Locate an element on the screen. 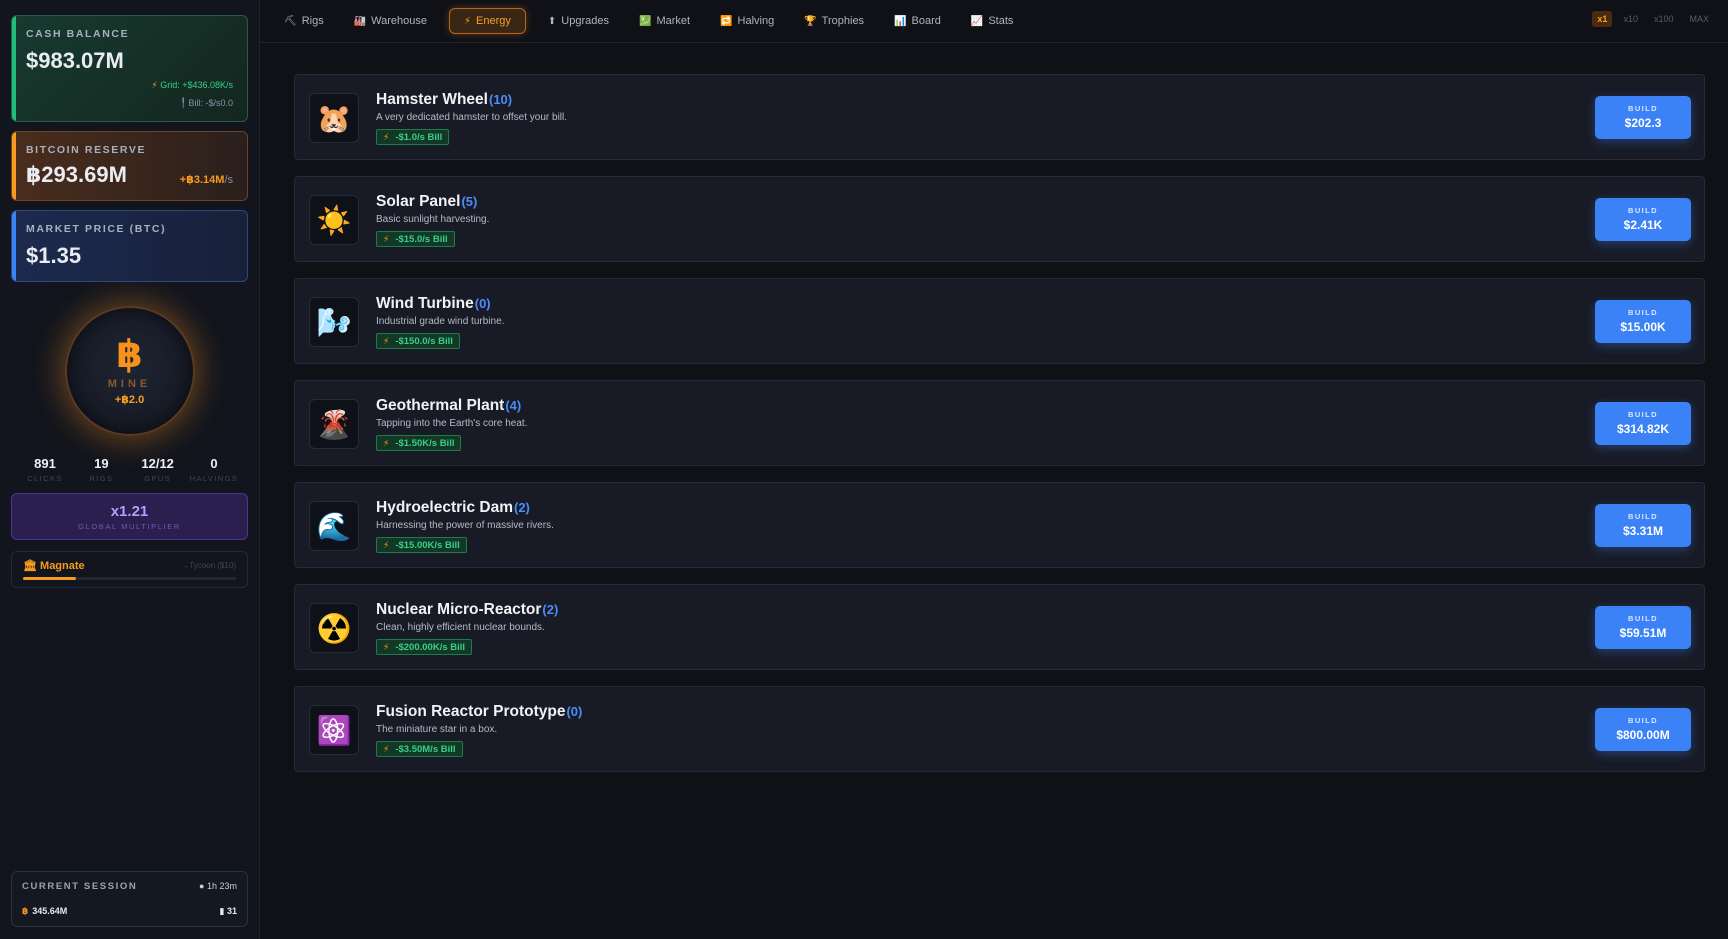 This screenshot has height=939, width=1728. rank-progress-bar is located at coordinates (129, 578).